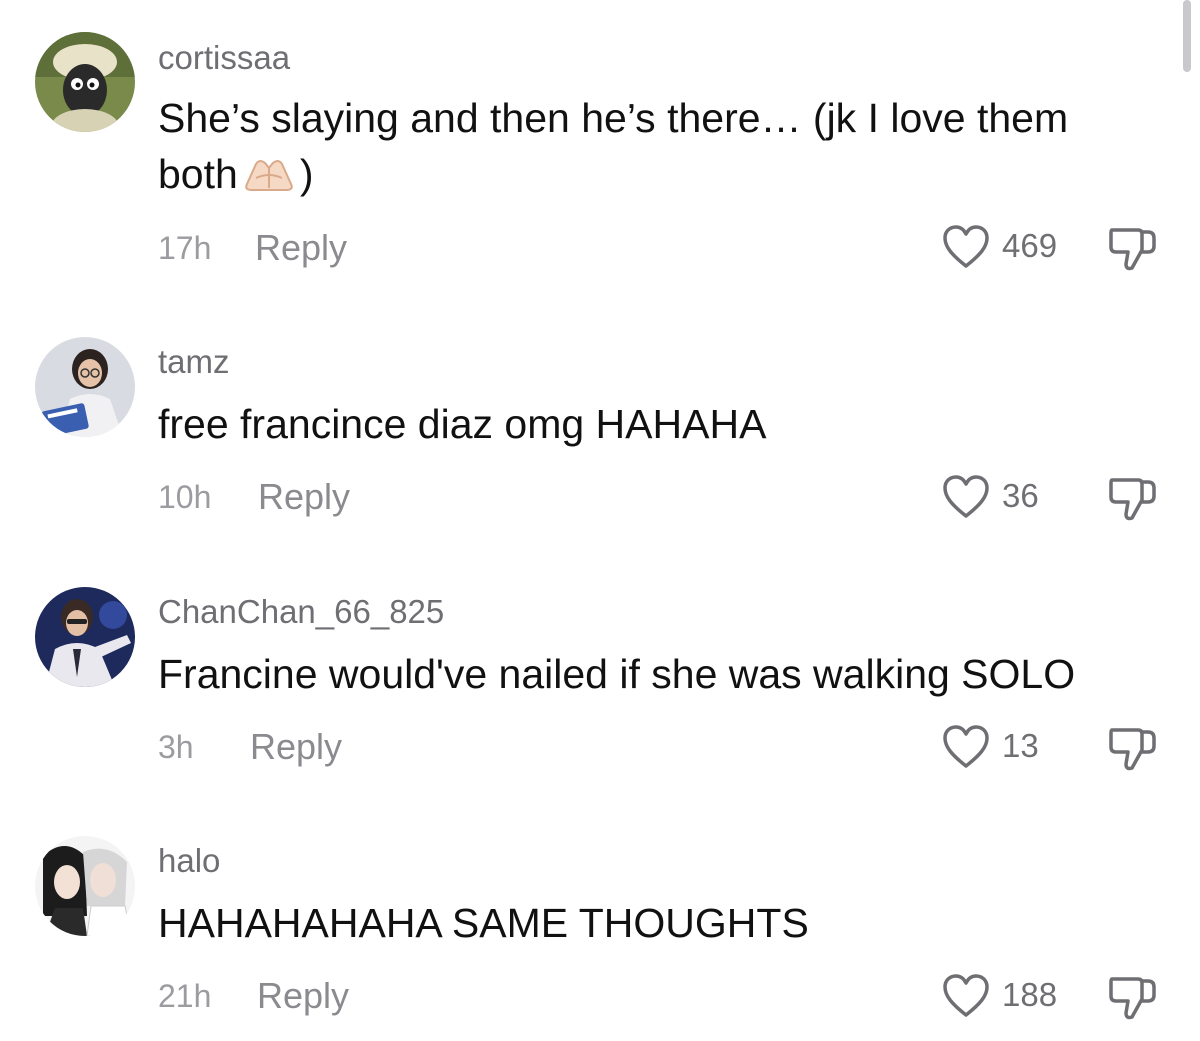 This screenshot has height=1041, width=1200. I want to click on scrollbar, so click(1187, 36).